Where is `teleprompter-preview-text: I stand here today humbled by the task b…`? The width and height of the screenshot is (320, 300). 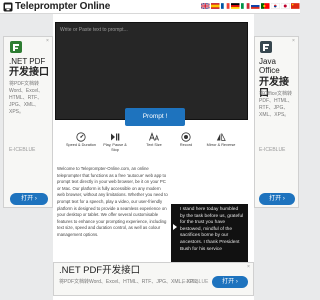
teleprompter-preview-text: I stand here today humbled by the task b… is located at coordinates (212, 229).